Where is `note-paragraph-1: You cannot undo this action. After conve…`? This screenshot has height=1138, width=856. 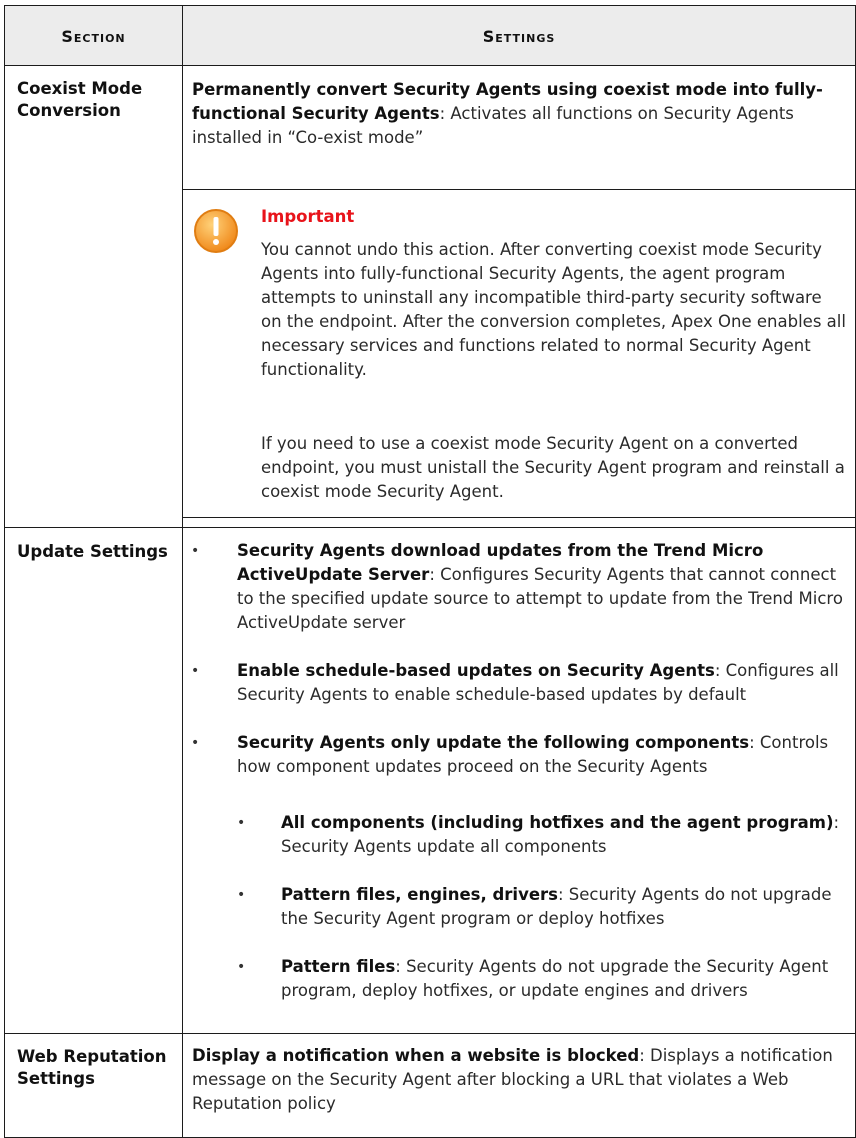 note-paragraph-1: You cannot undo this action. After conve… is located at coordinates (553, 309).